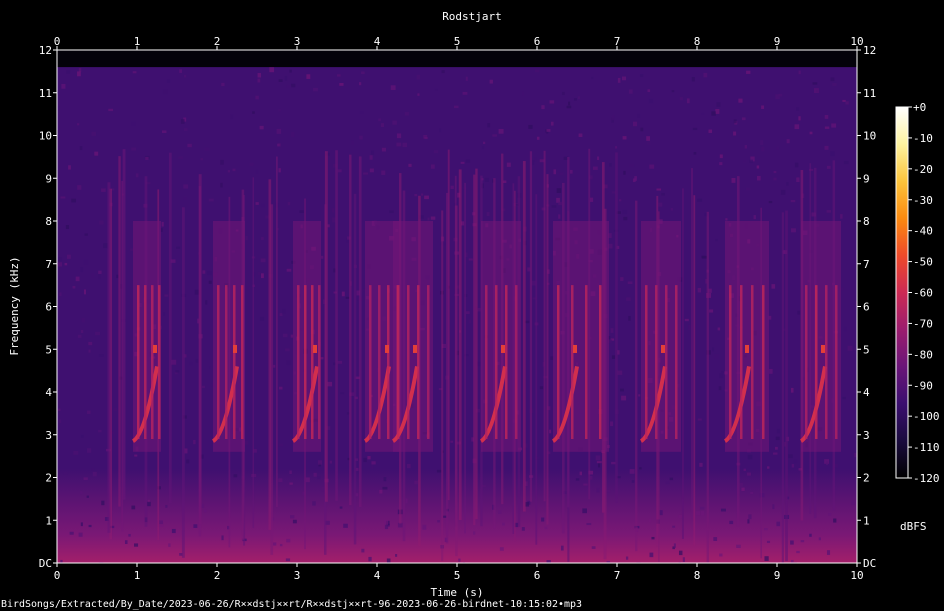 The height and width of the screenshot is (611, 944). I want to click on y-left-tick-label: DC, so click(45, 563).